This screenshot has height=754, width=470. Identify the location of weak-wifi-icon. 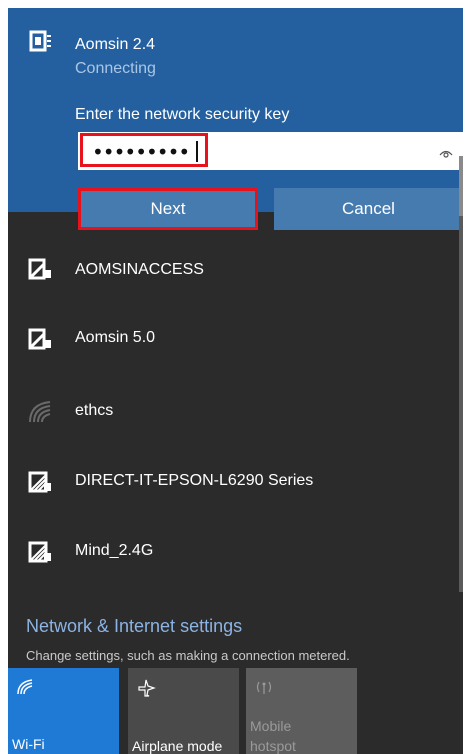
(40, 412).